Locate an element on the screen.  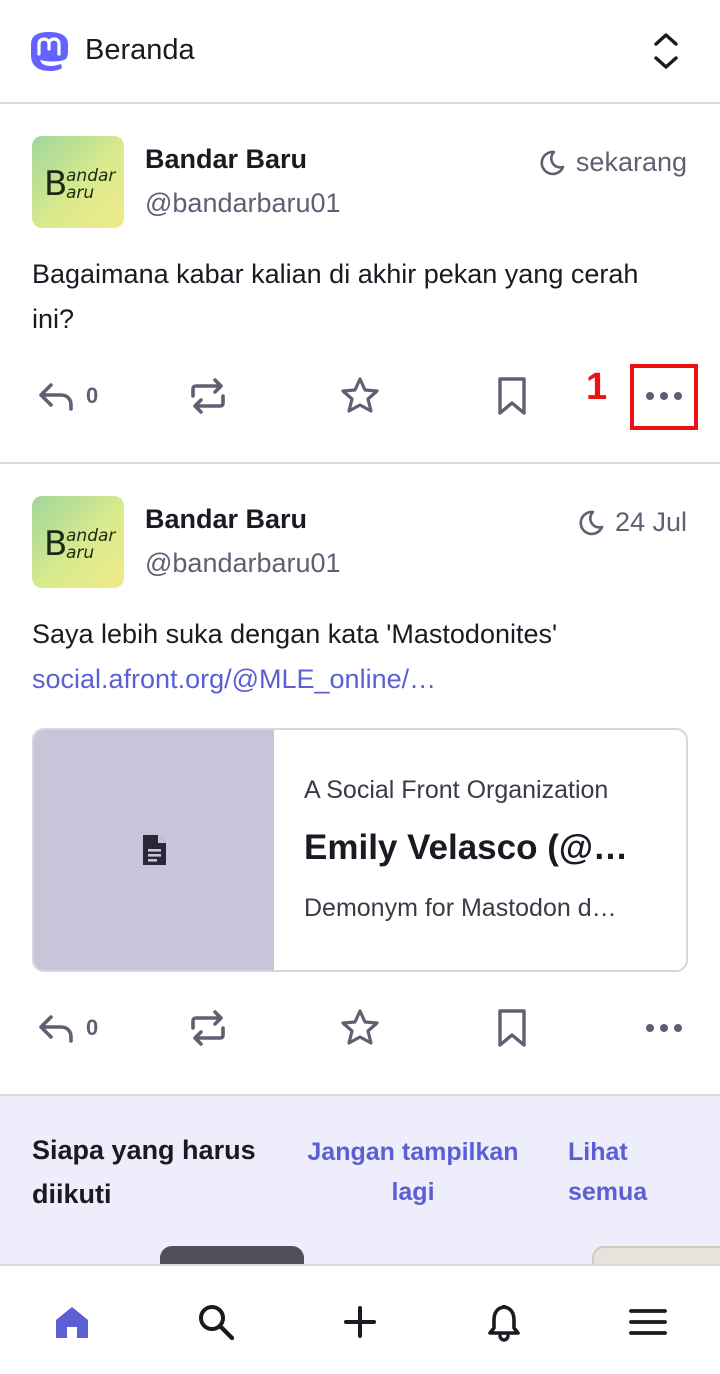
mastodon-logo-icon is located at coordinates (49, 52).